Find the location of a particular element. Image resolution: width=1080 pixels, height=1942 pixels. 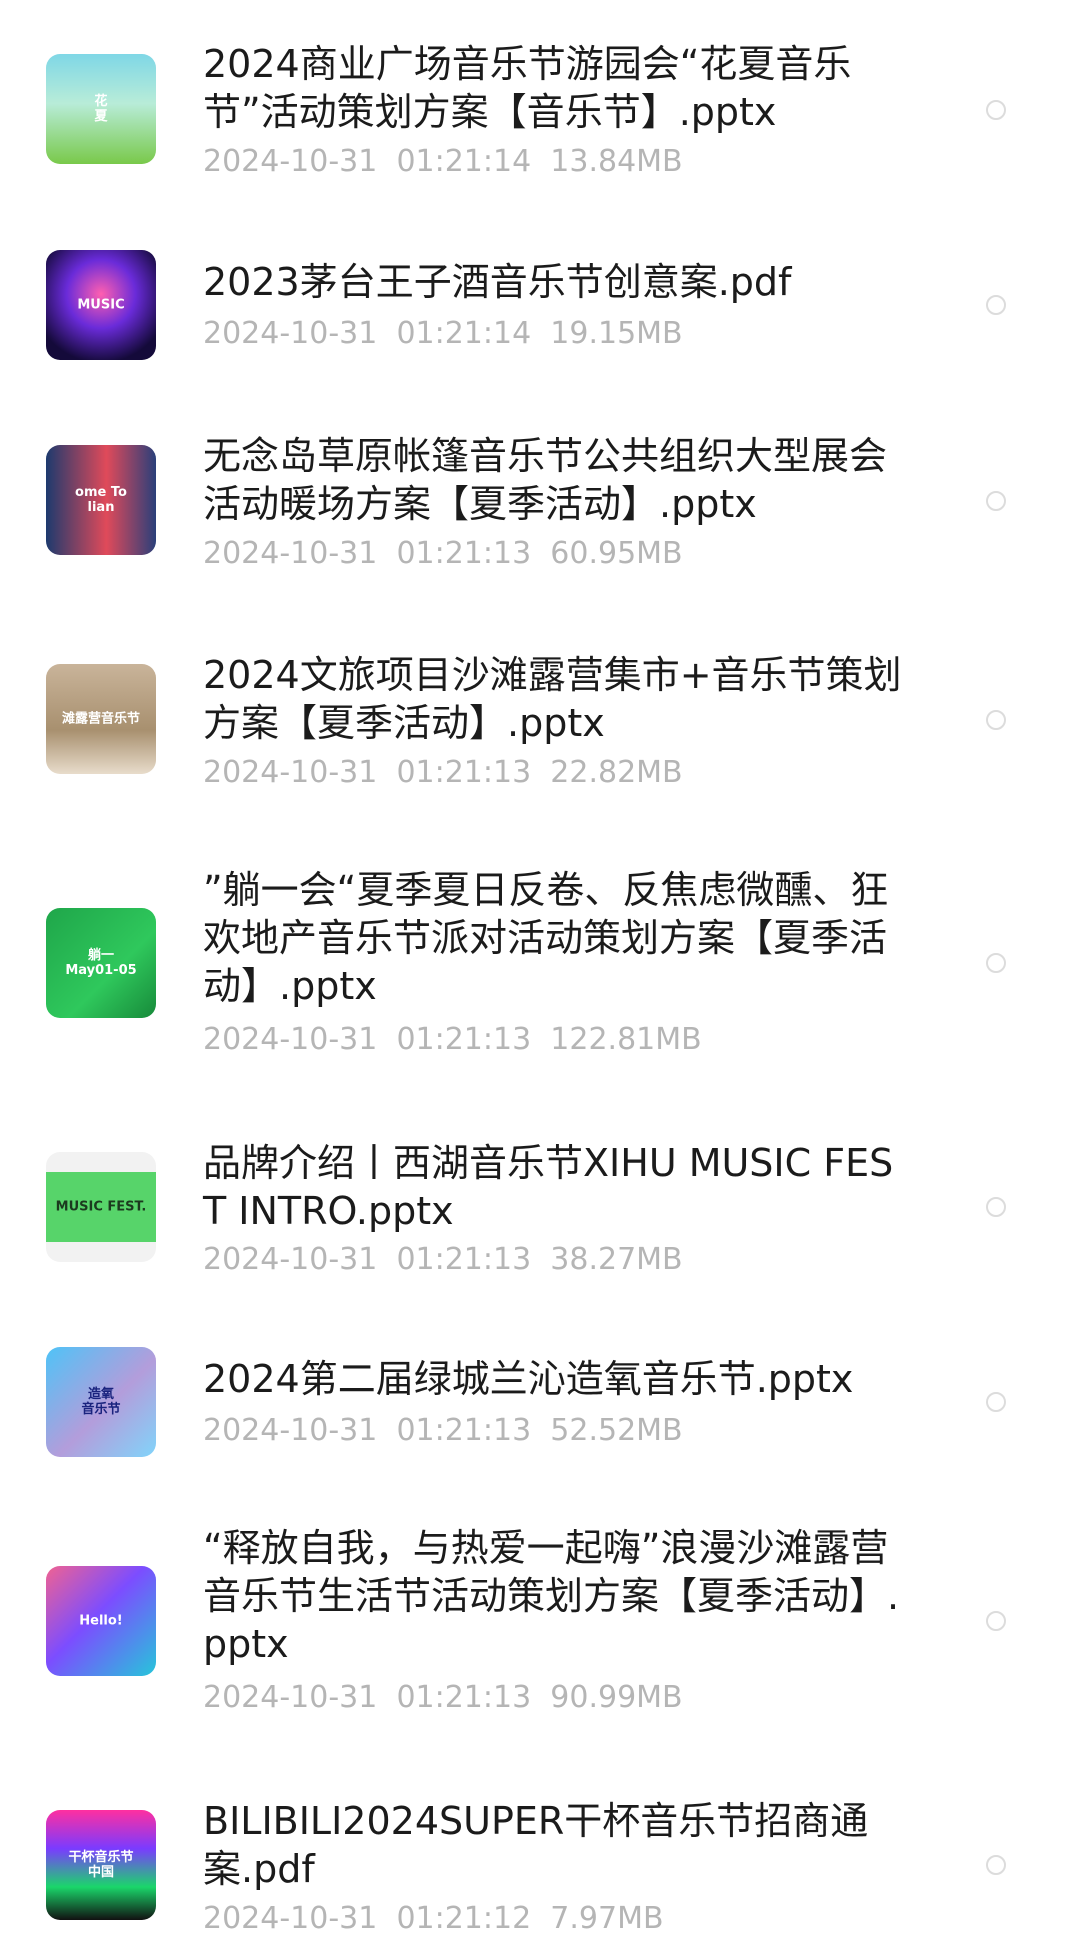

file-thumbnail: ome To lian is located at coordinates (101, 500).